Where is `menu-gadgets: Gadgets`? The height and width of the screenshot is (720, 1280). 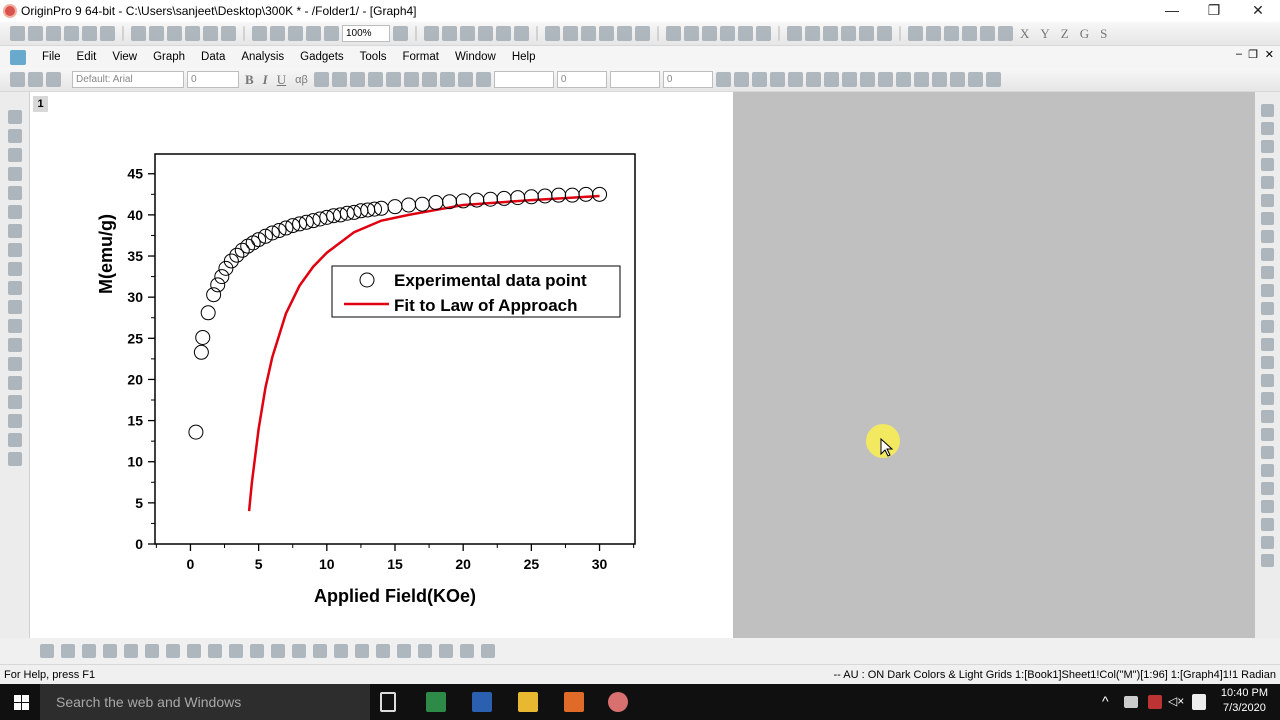 menu-gadgets: Gadgets is located at coordinates (321, 57).